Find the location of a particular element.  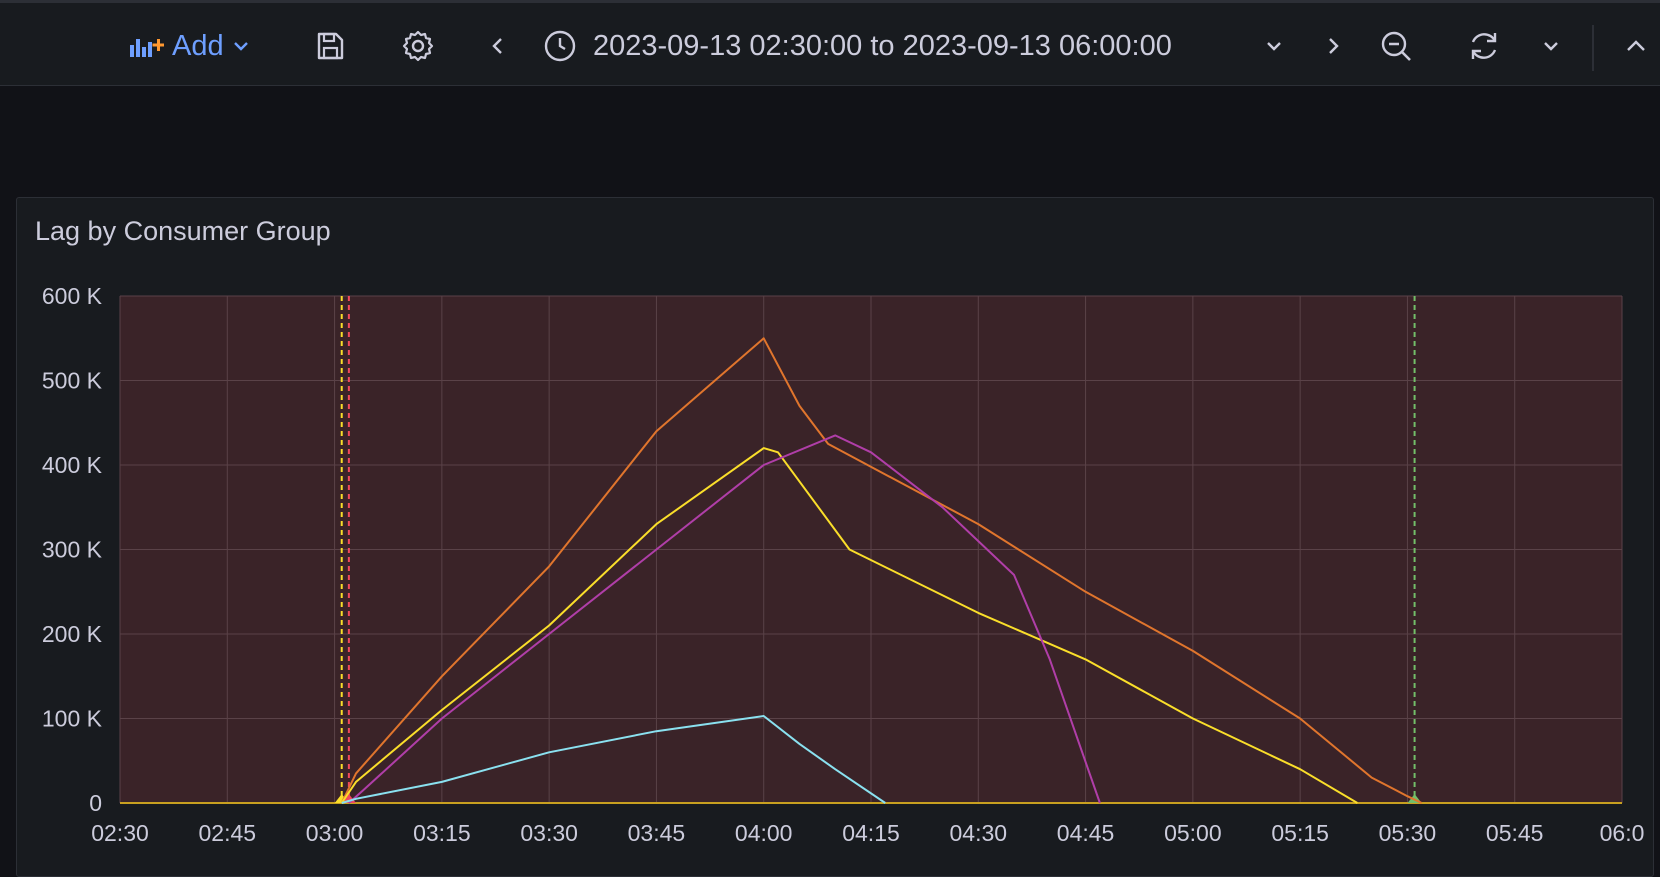

x-tick-label: 06:0 is located at coordinates (1622, 833).